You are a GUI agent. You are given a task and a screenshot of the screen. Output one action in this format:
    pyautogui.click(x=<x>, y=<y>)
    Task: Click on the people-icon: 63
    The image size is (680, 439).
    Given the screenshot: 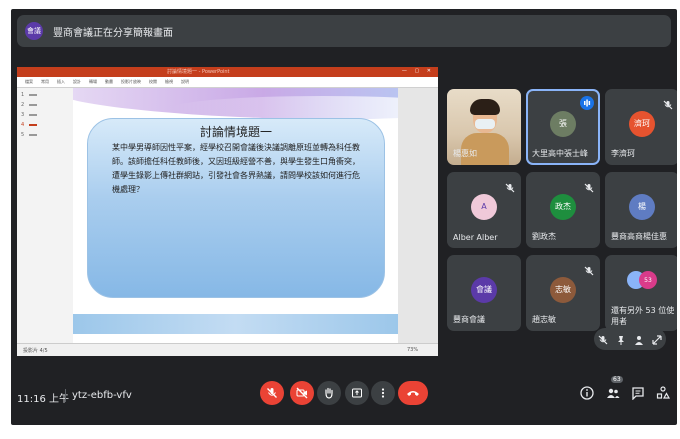 What is the action you would take?
    pyautogui.click(x=614, y=388)
    